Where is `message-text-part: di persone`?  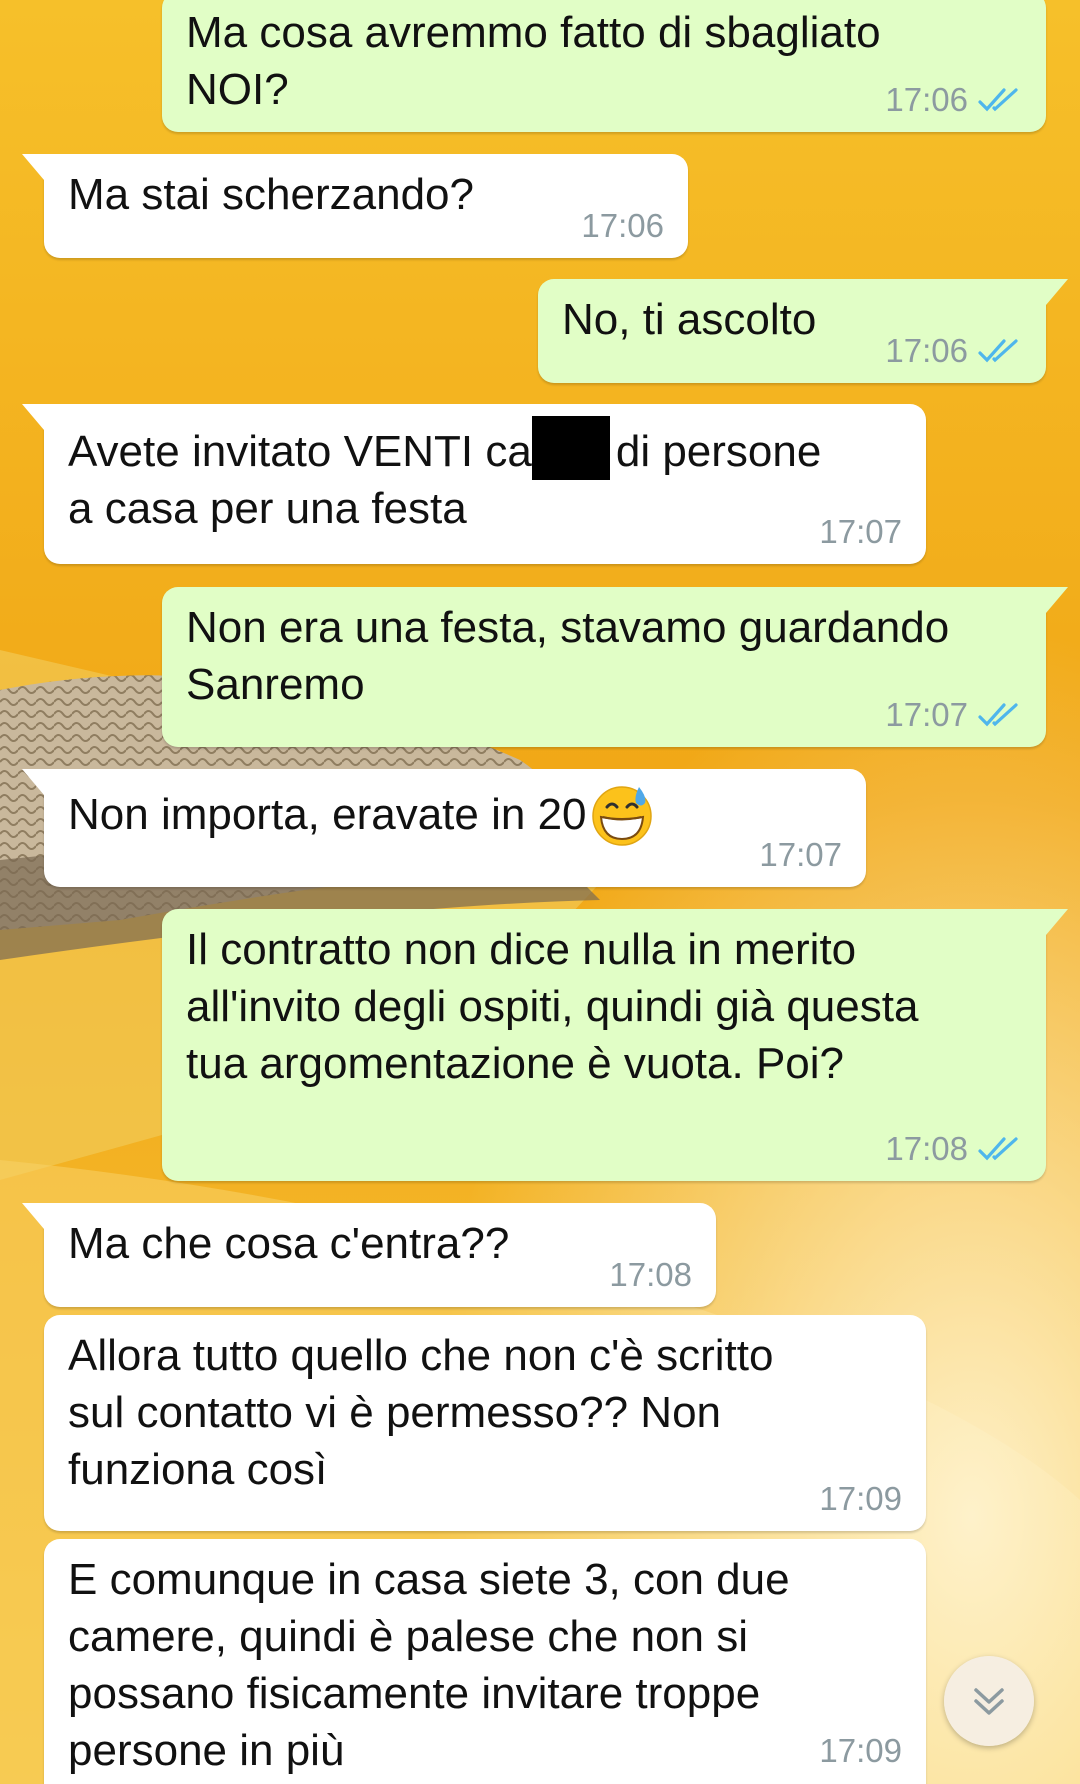
message-text-part: di persone is located at coordinates (718, 451).